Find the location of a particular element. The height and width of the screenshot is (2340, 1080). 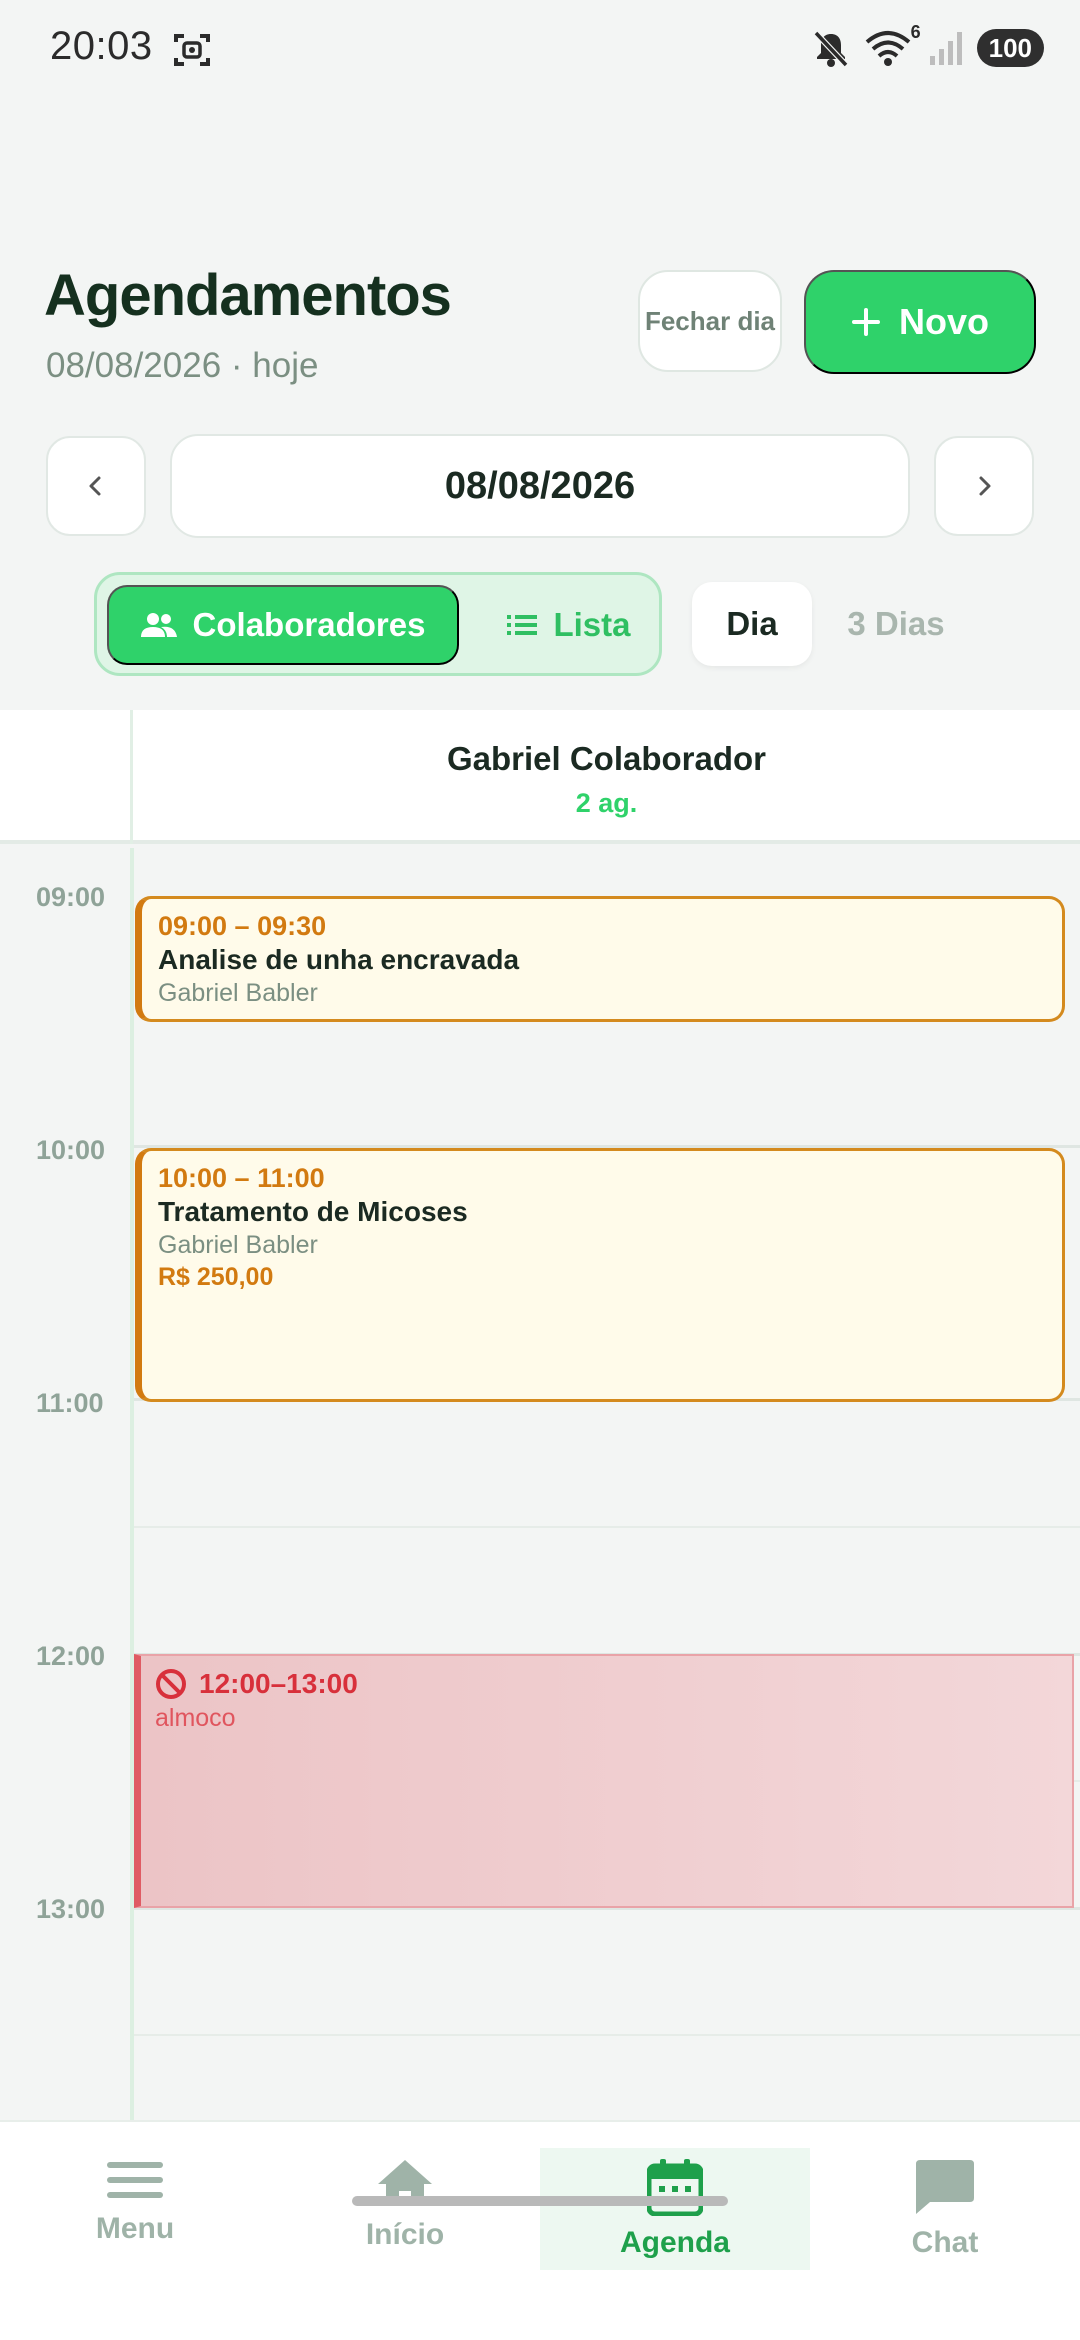

prohibited-icon is located at coordinates (171, 1684).